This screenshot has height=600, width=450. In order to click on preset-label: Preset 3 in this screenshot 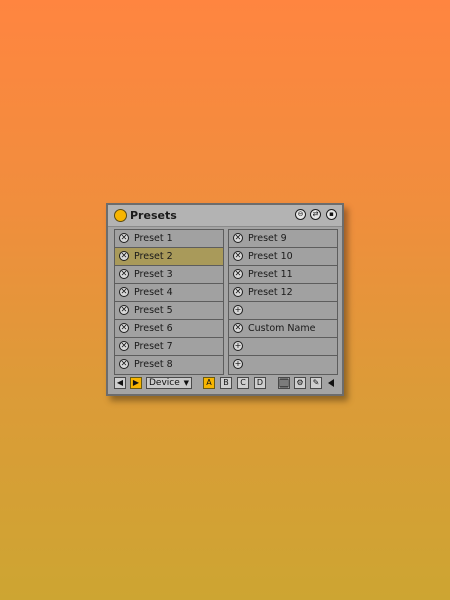, I will do `click(153, 274)`.